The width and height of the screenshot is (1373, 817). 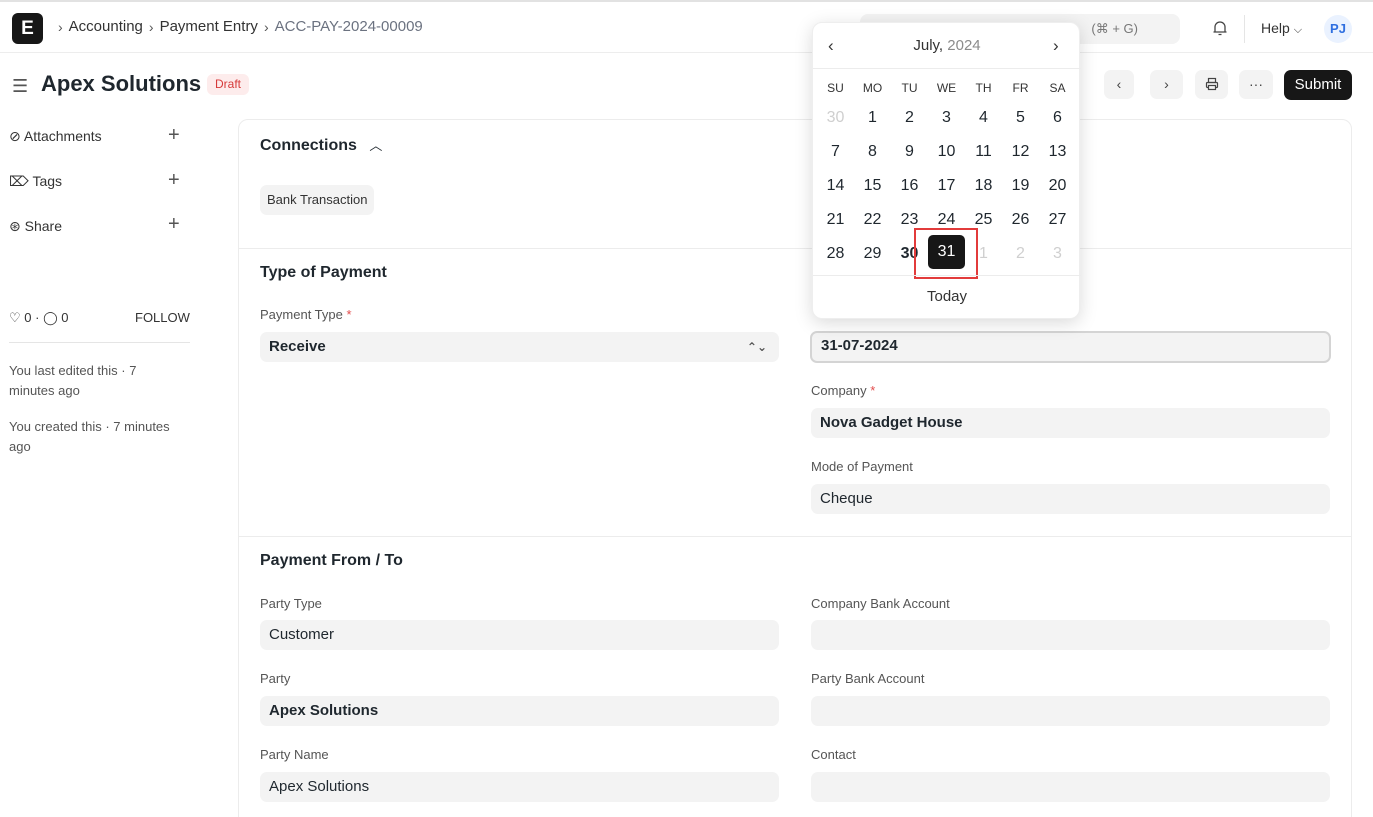 I want to click on breadcrumb-payment-entry: Payment Entry, so click(x=209, y=26).